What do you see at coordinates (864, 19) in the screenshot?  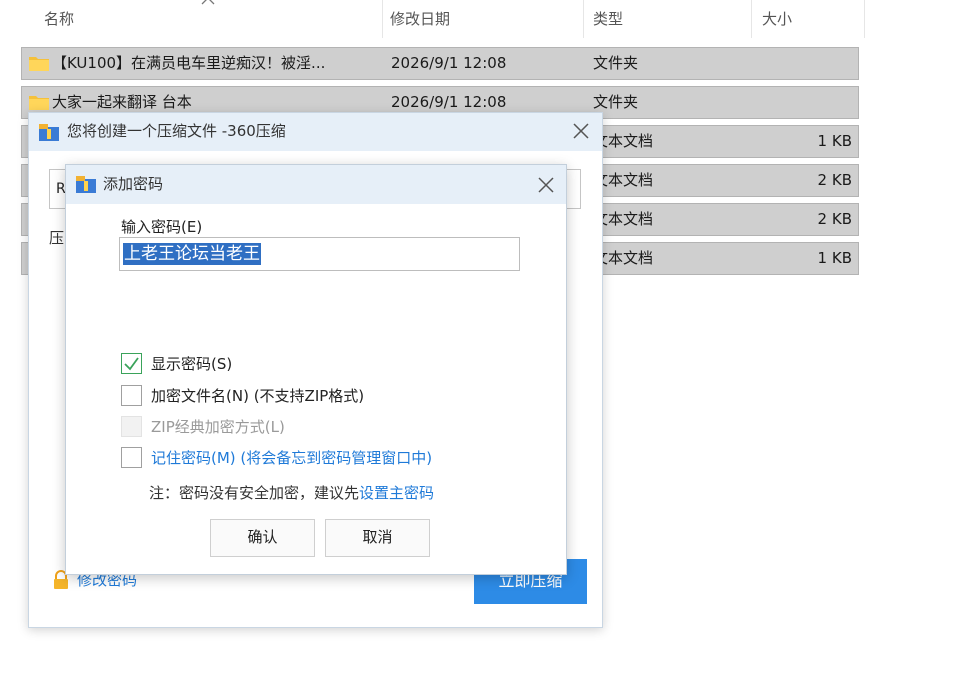 I see `column-divider` at bounding box center [864, 19].